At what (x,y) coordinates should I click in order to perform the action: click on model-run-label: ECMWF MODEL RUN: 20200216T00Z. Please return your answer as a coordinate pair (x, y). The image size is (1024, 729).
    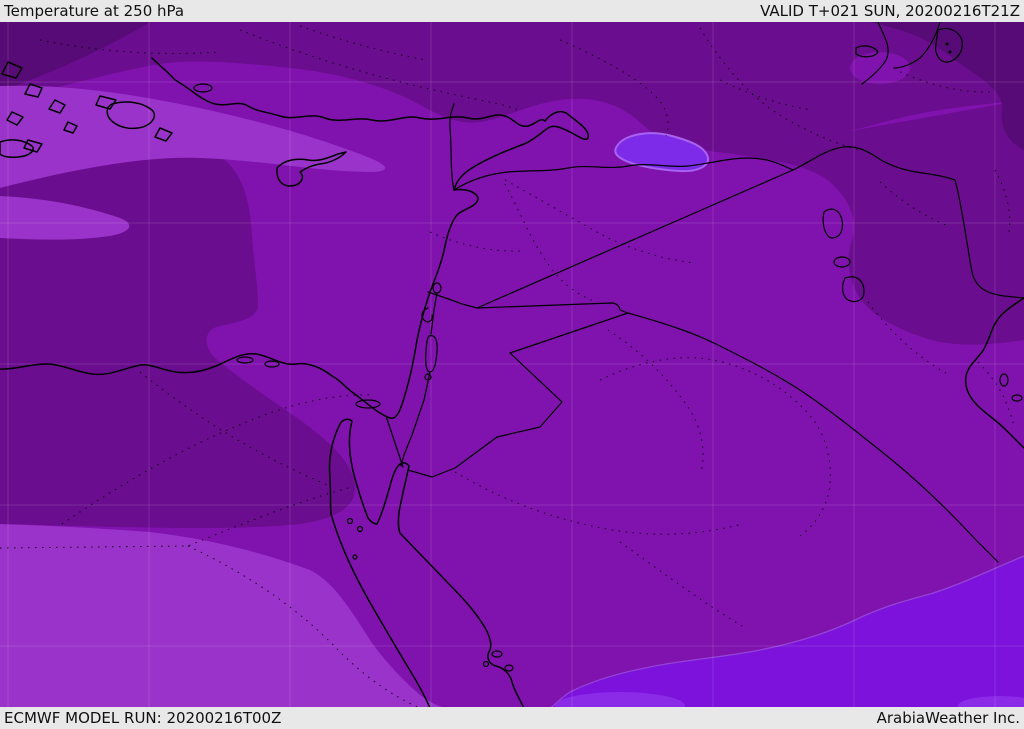
    Looking at the image, I should click on (143, 718).